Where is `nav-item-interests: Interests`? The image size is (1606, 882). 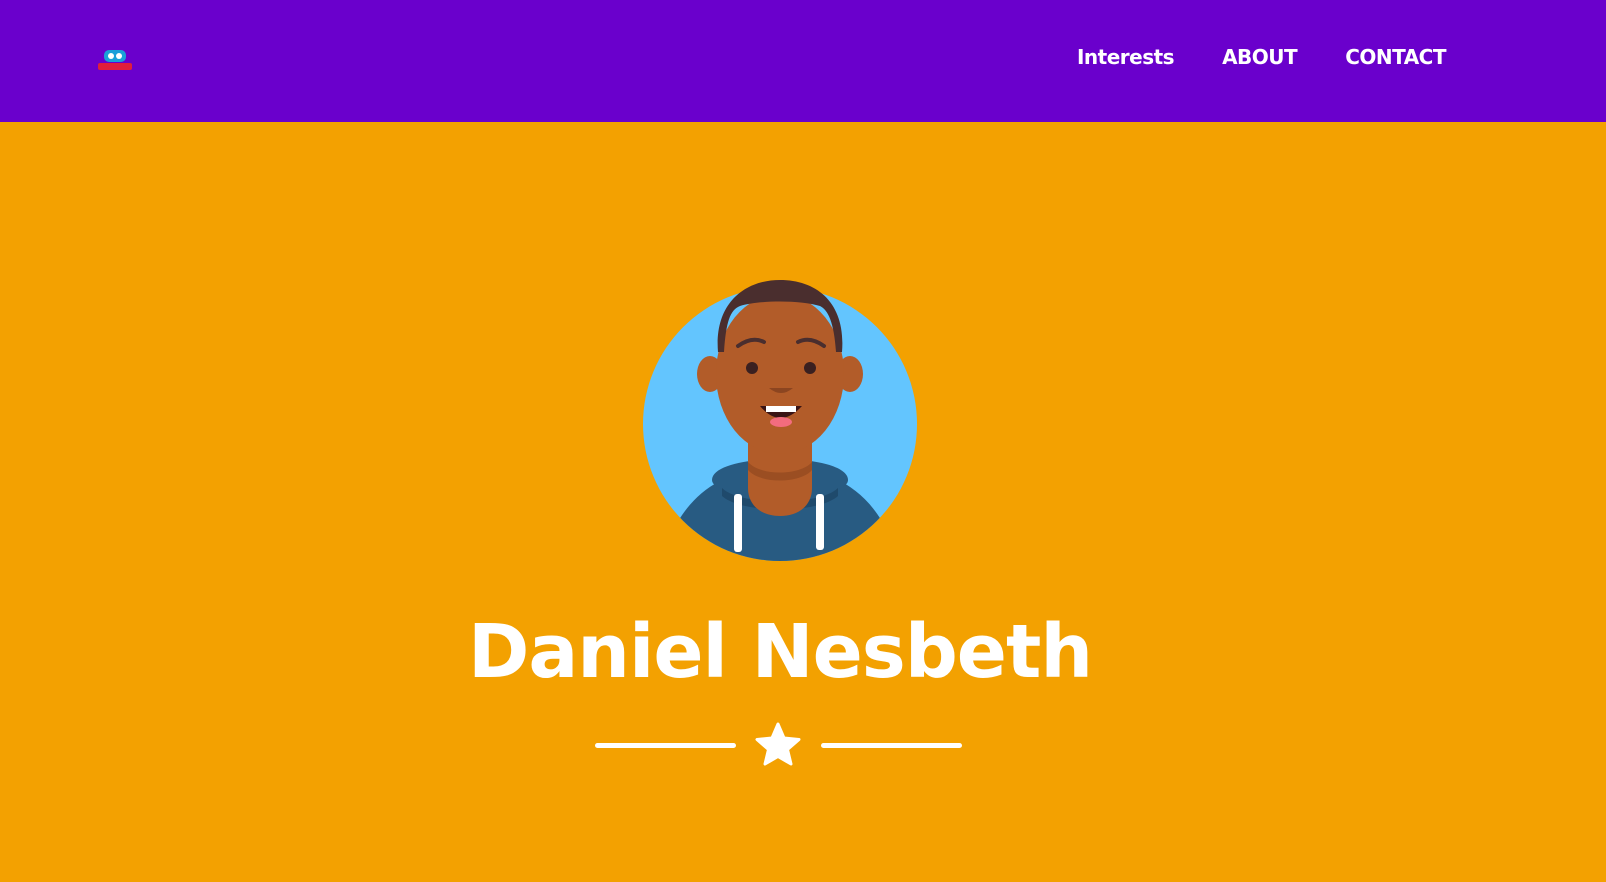
nav-item-interests: Interests is located at coordinates (1126, 57).